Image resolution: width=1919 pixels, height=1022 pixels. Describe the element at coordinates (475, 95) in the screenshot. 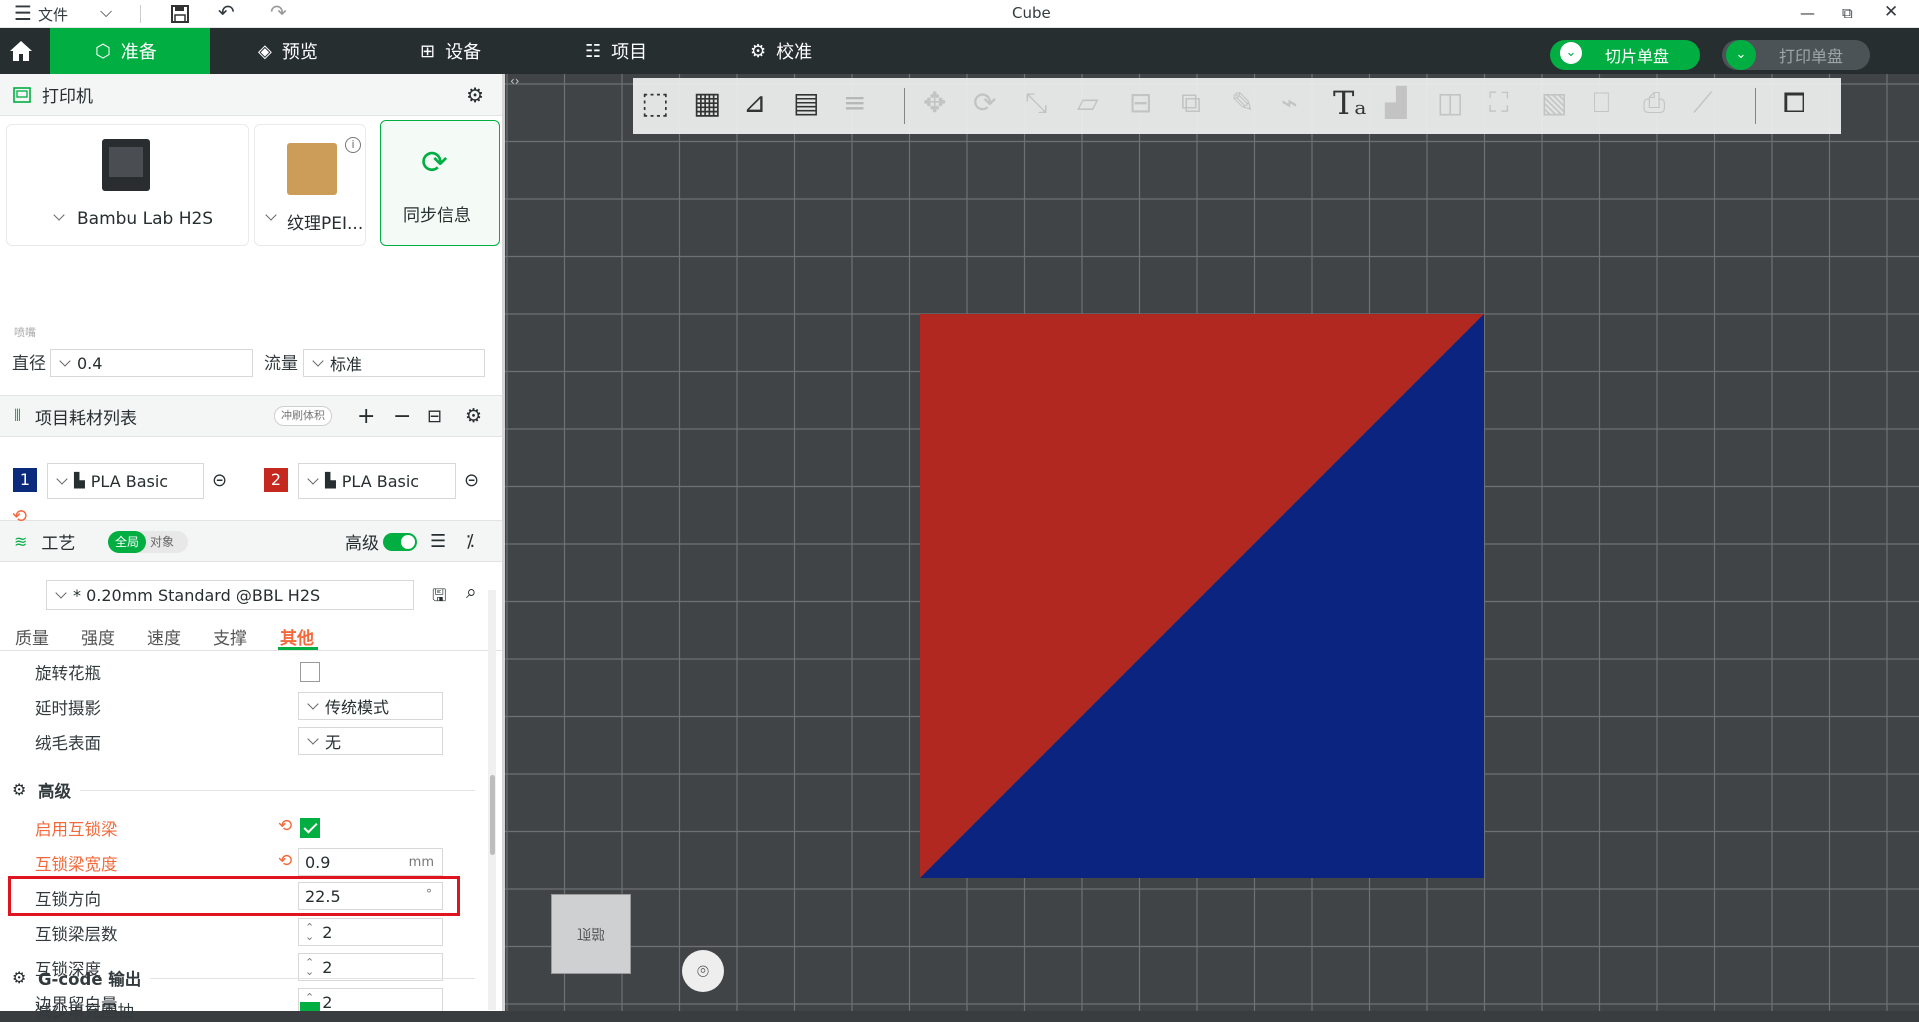

I see `printer-settings-gear-icon: ⚙` at that location.